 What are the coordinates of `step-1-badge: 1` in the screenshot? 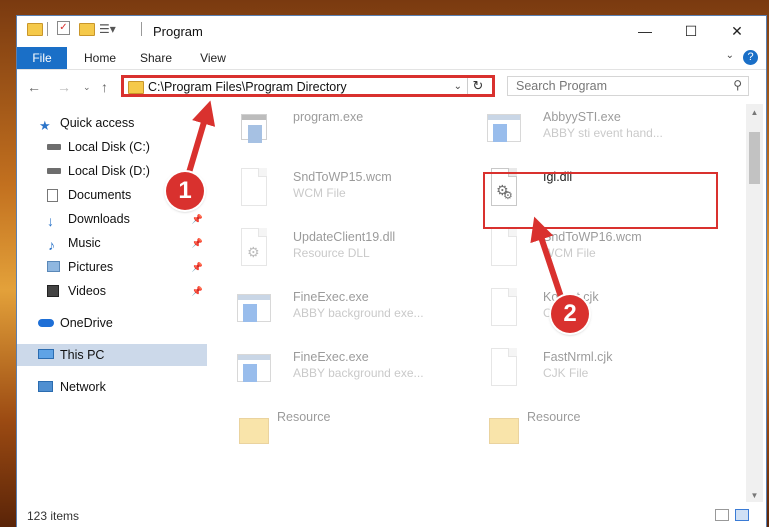 It's located at (185, 191).